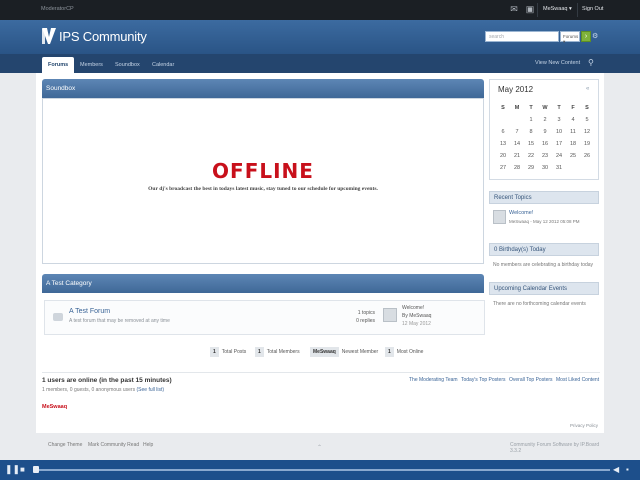  I want to click on pause-icon: ❚❚, so click(12, 469).